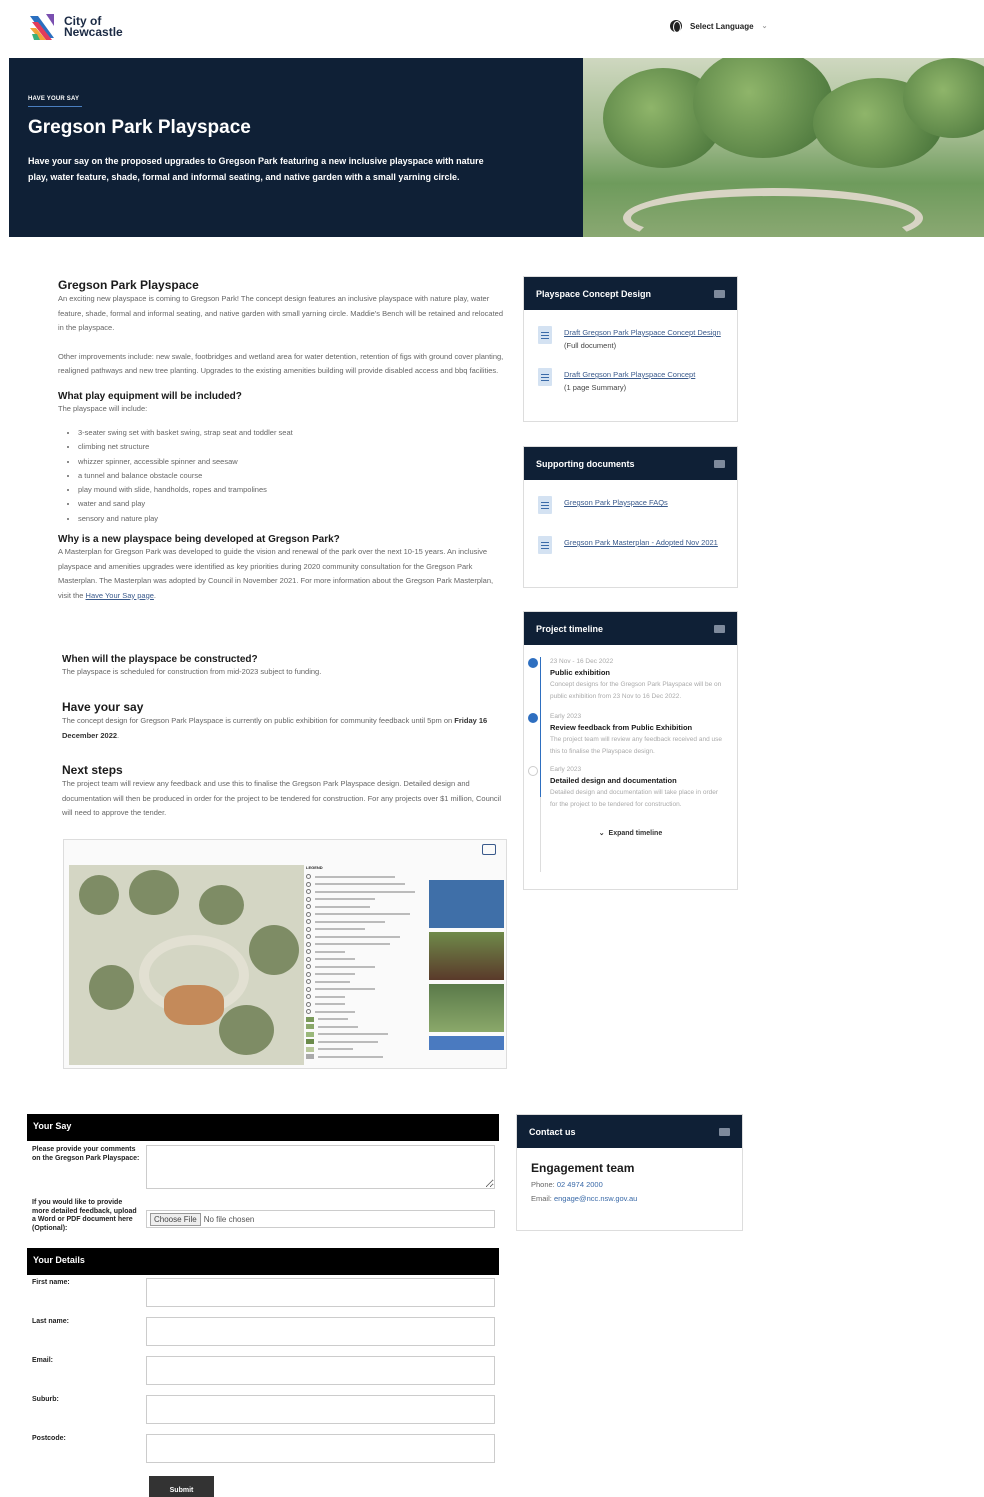 The width and height of the screenshot is (984, 1497). What do you see at coordinates (175, 1219) in the screenshot?
I see `choose-file-button: Choose File` at bounding box center [175, 1219].